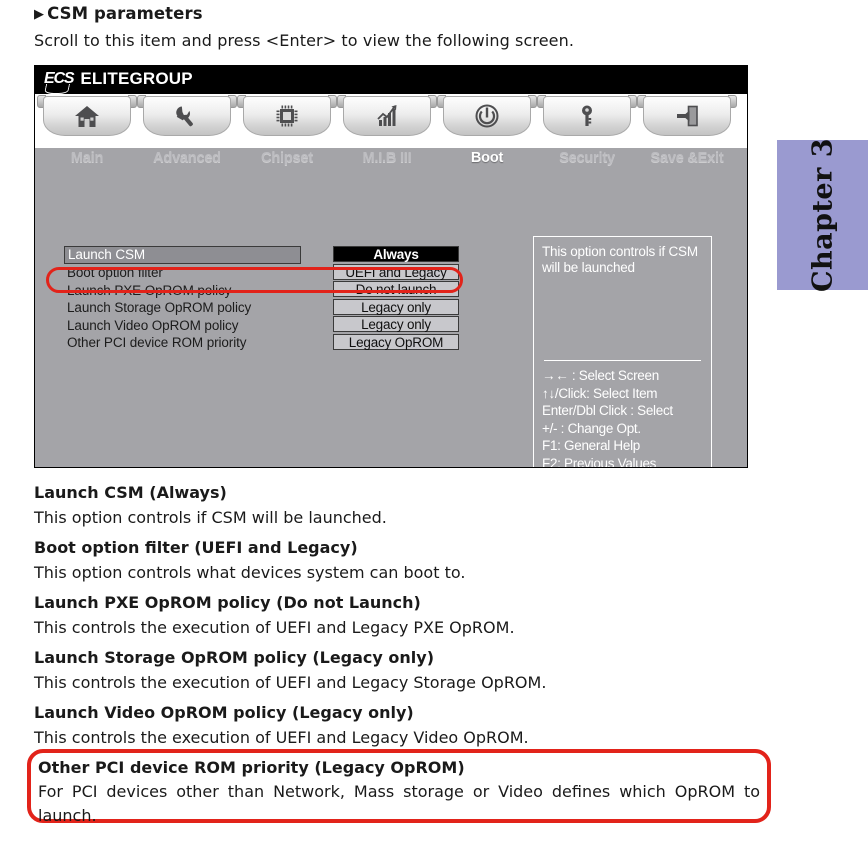 This screenshot has height=848, width=868. What do you see at coordinates (607, 410) in the screenshot?
I see `help-key-enter-select: Enter/Dbl Click : Select` at bounding box center [607, 410].